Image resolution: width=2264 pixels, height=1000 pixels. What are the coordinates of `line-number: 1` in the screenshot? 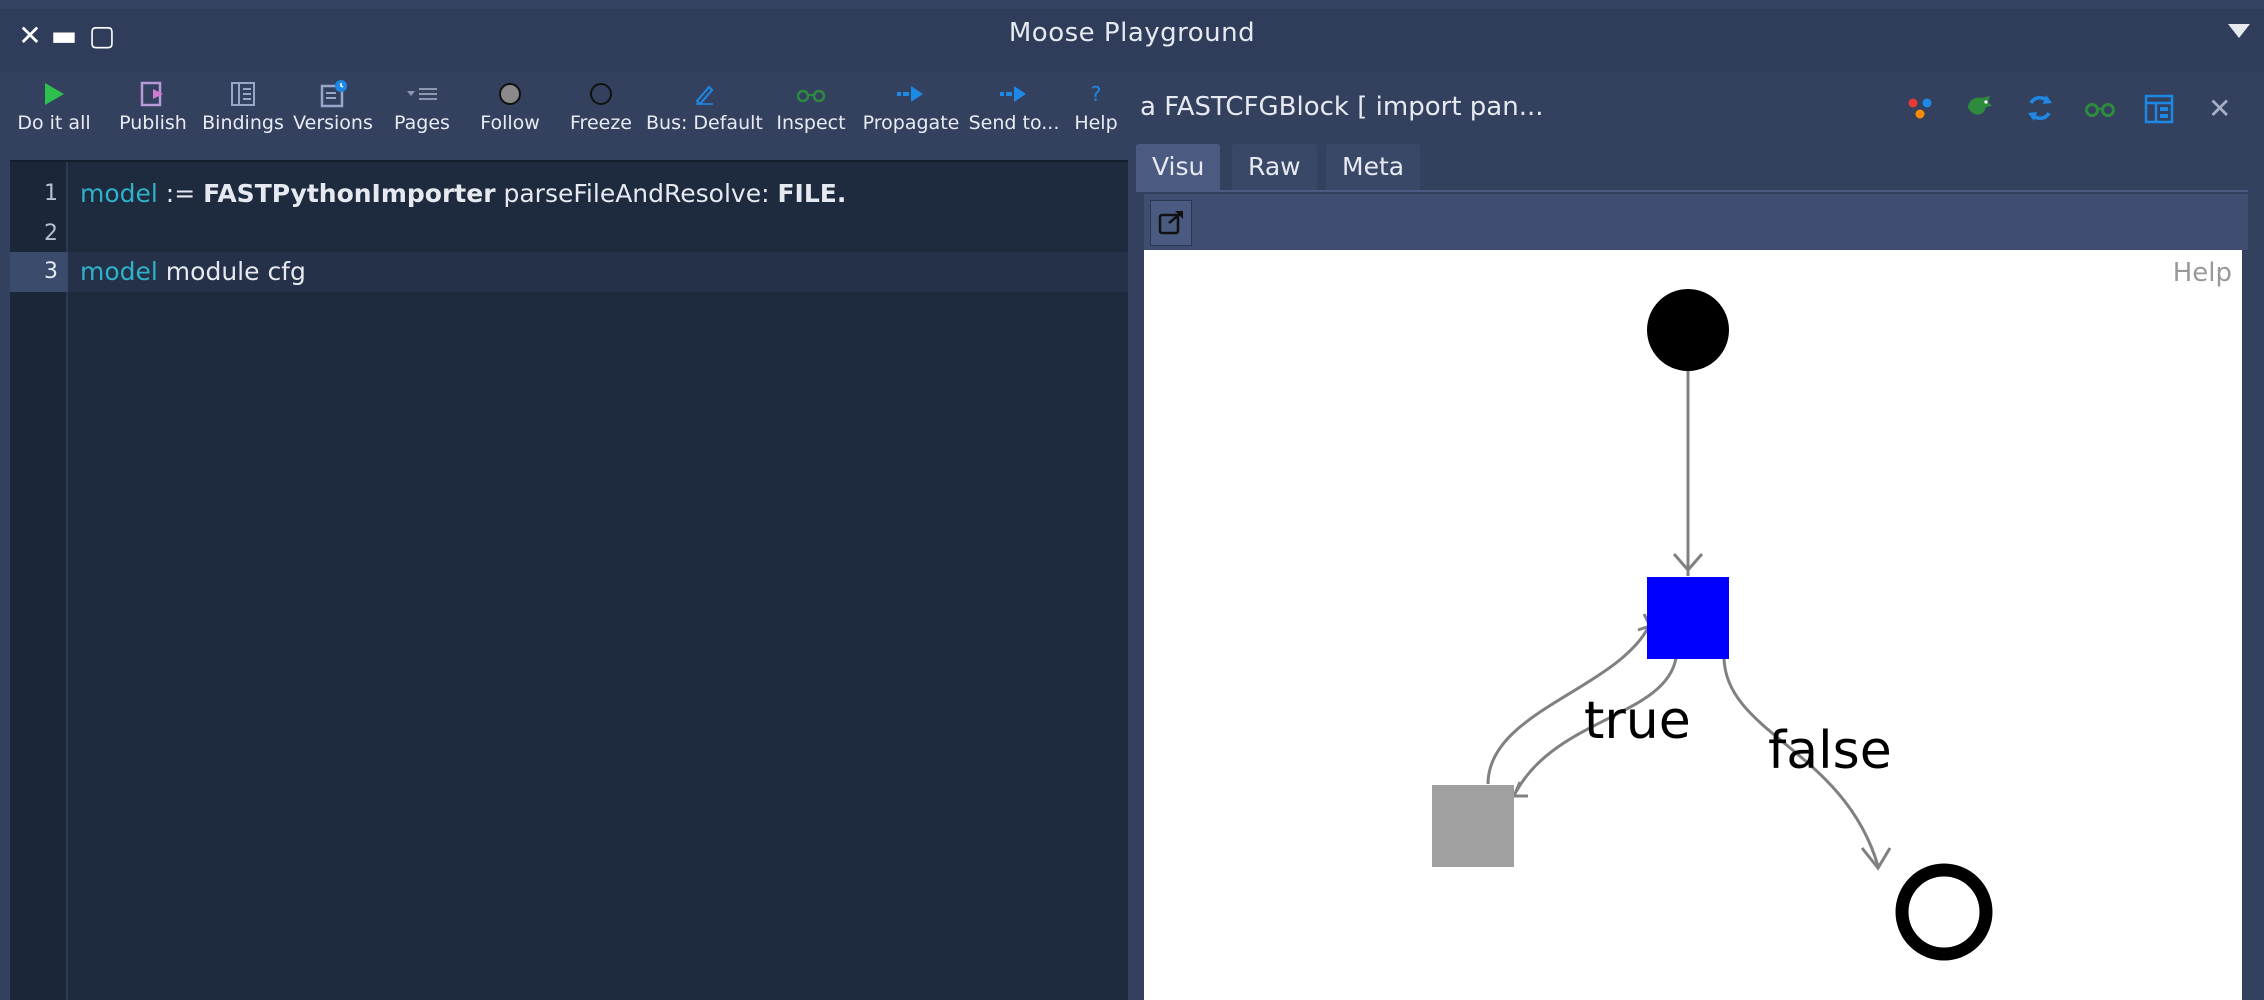 It's located at (51, 193).